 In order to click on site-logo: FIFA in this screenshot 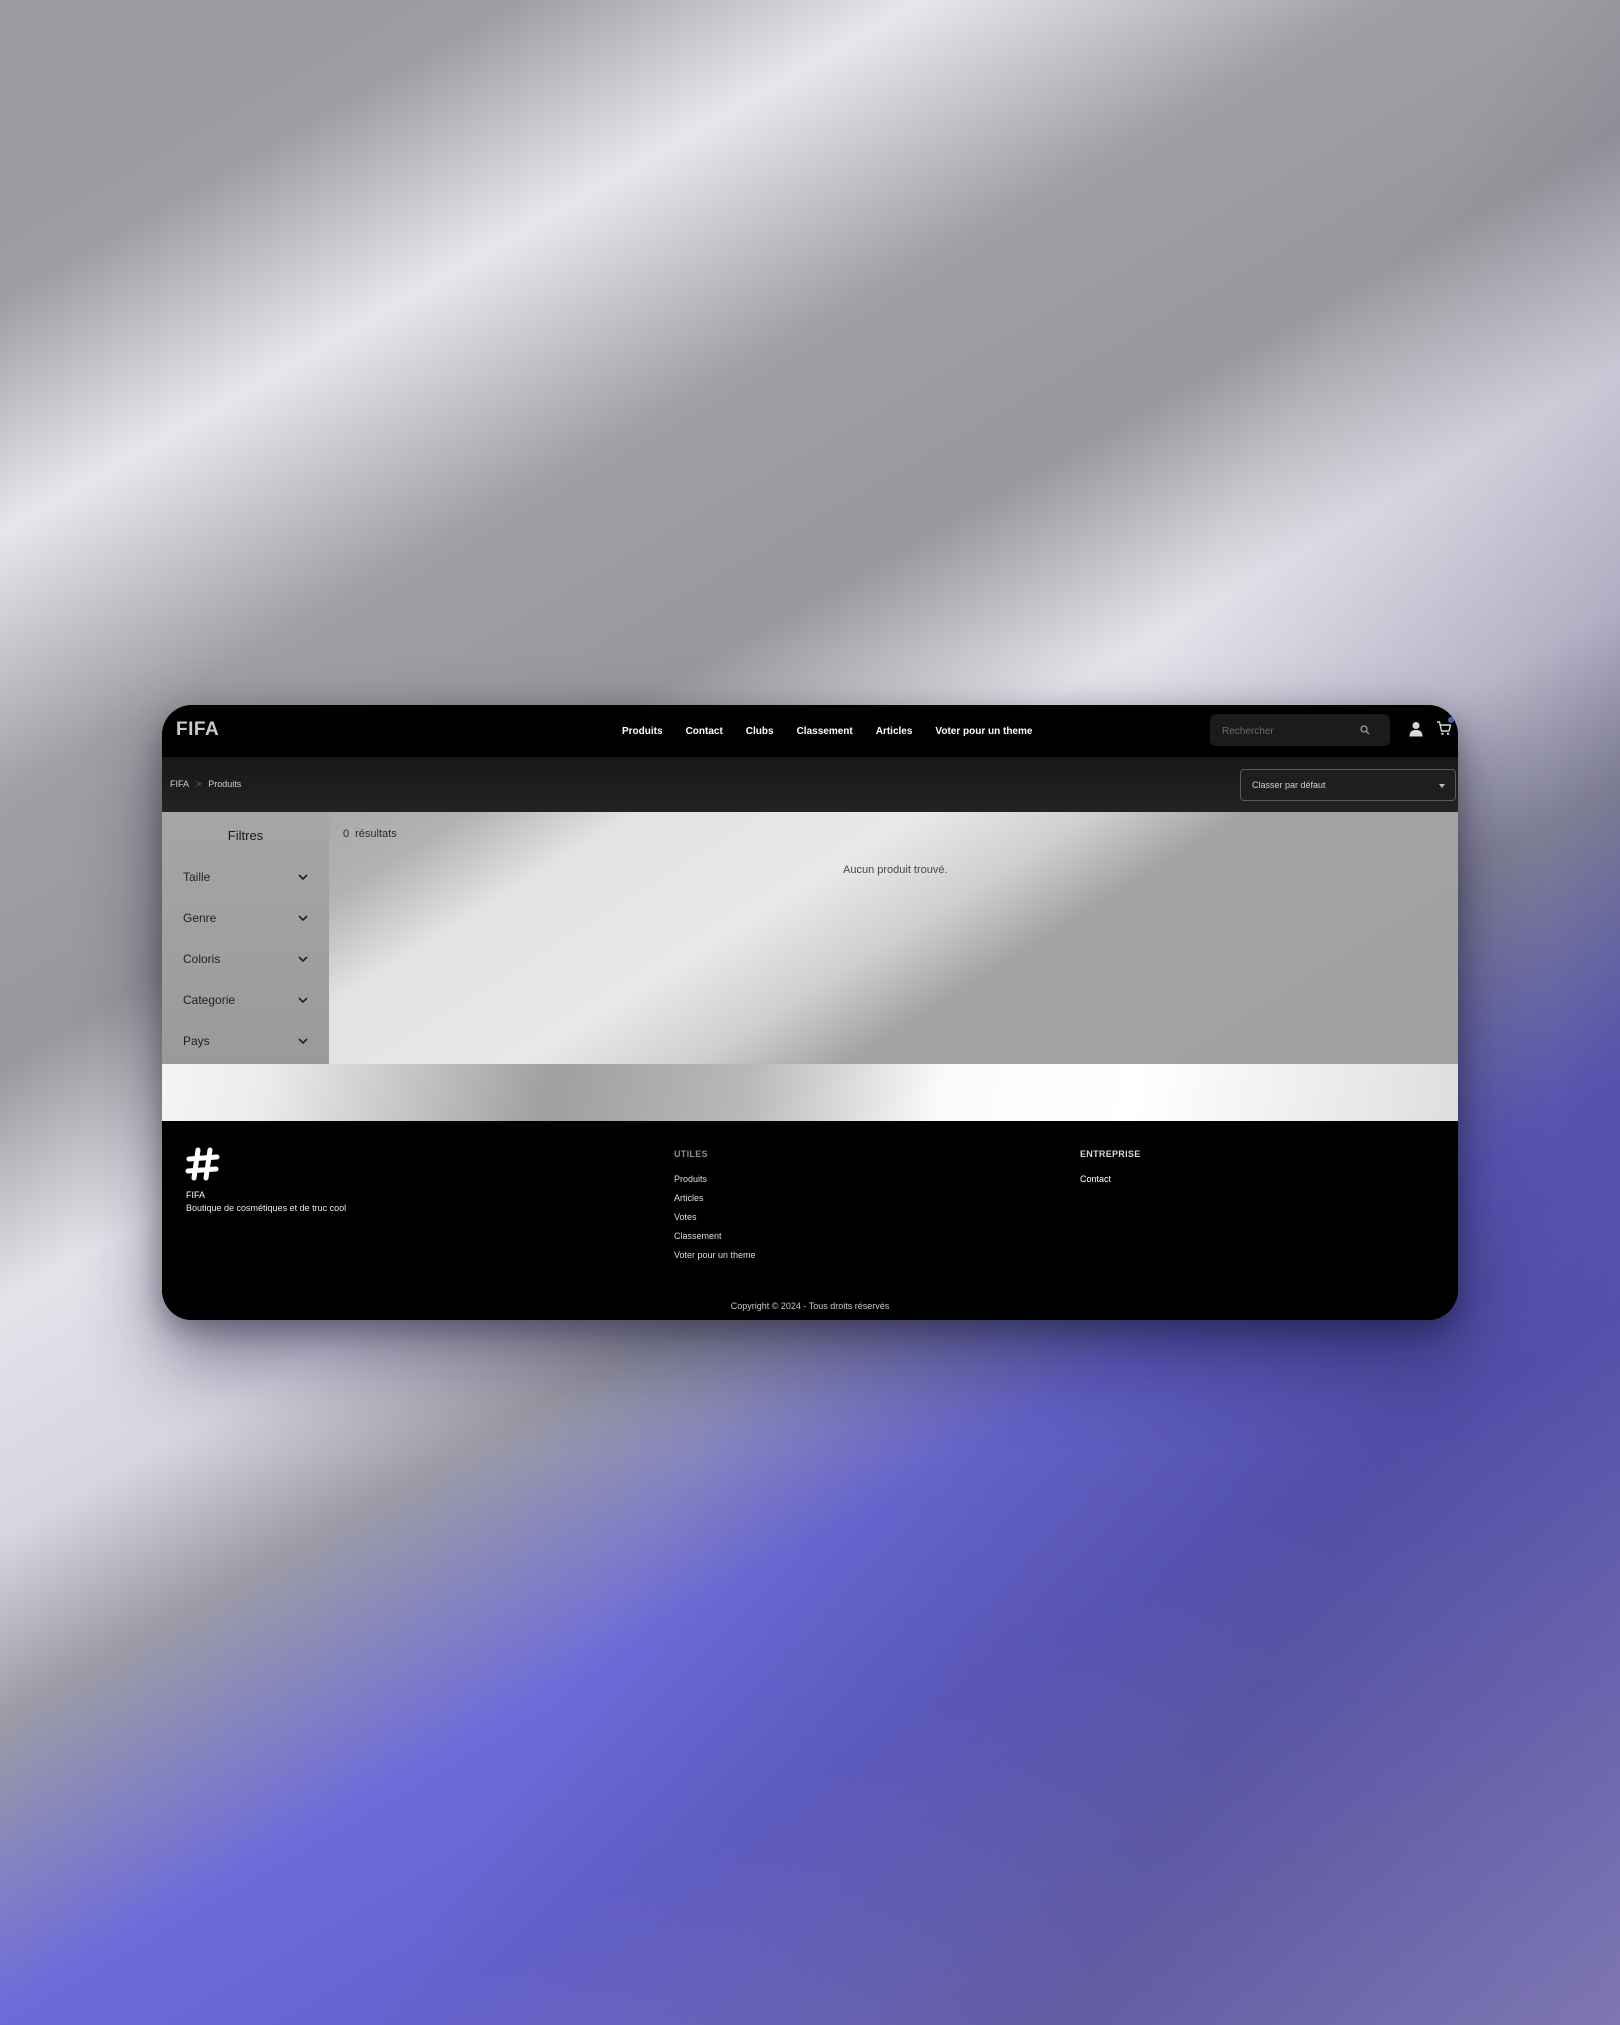, I will do `click(197, 730)`.